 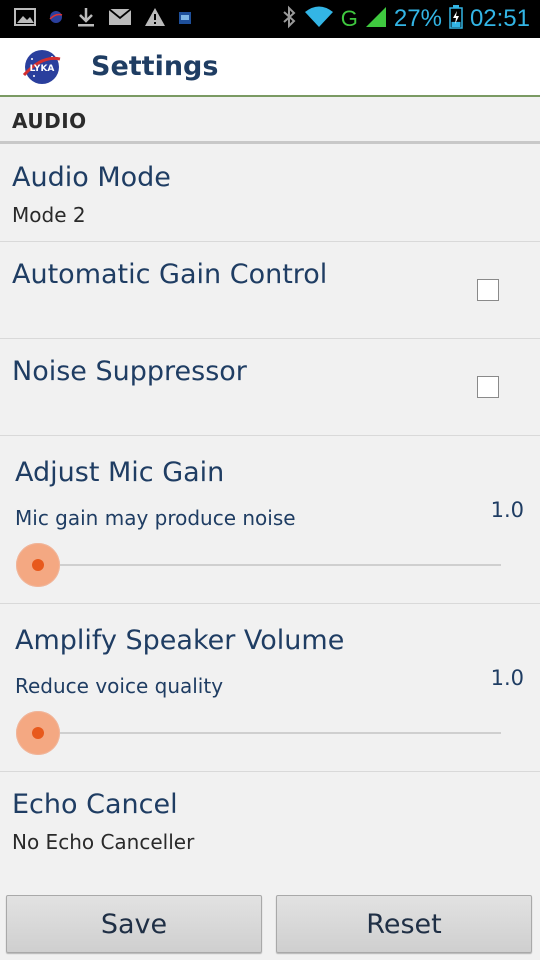 I want to click on reset-button: Reset, so click(x=404, y=924).